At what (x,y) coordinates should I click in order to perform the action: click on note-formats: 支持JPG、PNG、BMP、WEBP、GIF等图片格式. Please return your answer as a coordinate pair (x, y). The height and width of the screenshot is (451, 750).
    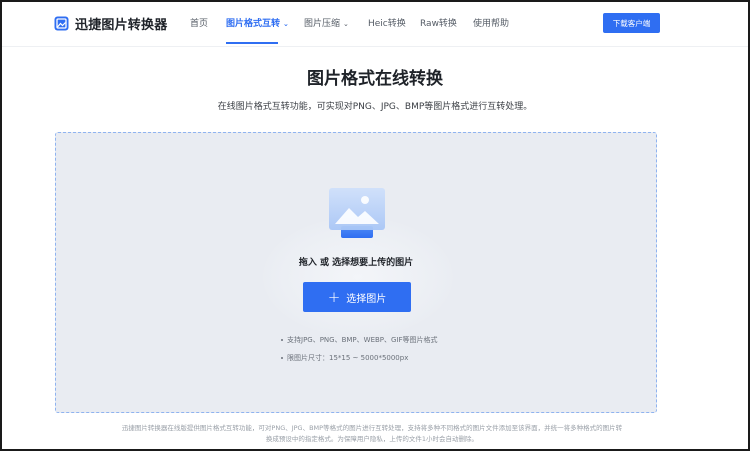
    Looking at the image, I should click on (359, 340).